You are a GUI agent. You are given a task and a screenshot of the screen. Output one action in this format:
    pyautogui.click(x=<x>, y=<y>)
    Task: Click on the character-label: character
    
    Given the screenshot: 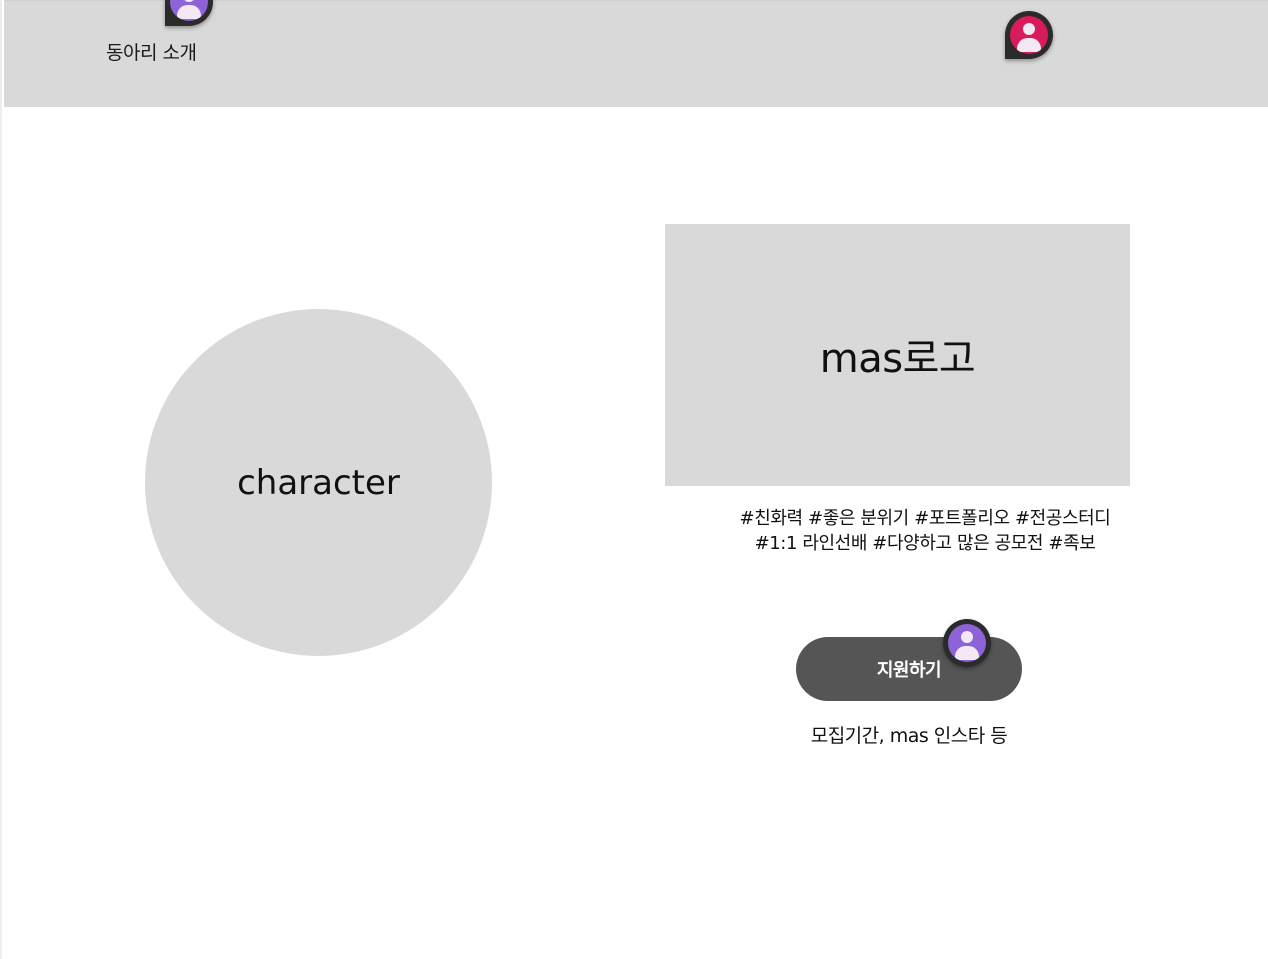 What is the action you would take?
    pyautogui.click(x=318, y=482)
    